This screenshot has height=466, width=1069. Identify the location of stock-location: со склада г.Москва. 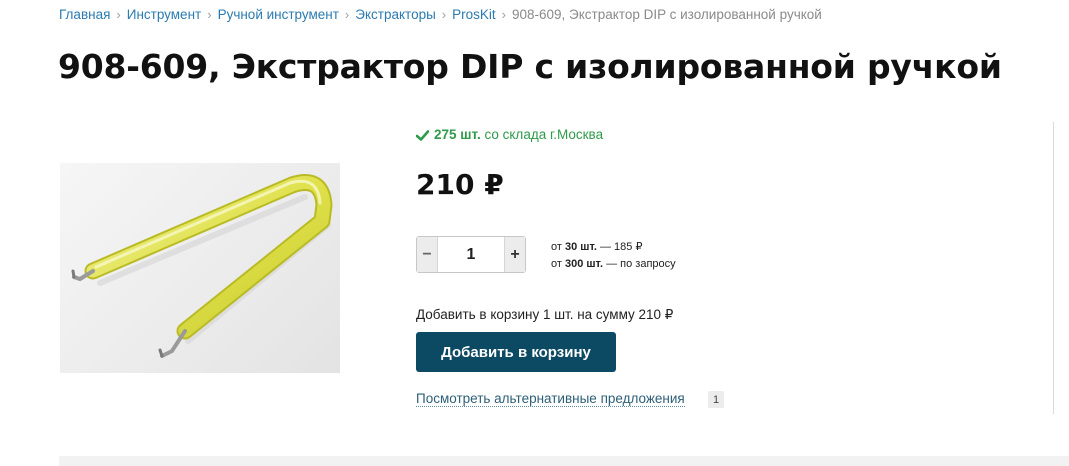
(544, 134).